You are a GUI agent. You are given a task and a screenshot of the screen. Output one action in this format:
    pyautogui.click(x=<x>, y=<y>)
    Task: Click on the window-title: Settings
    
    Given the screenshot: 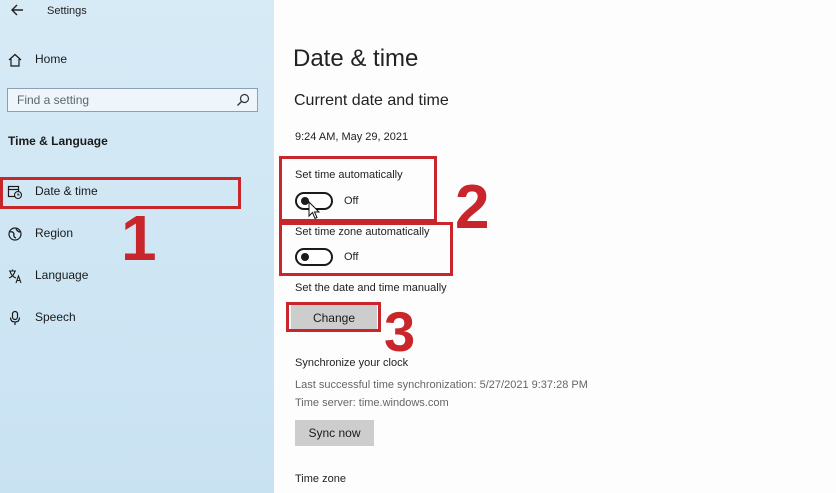 What is the action you would take?
    pyautogui.click(x=67, y=11)
    